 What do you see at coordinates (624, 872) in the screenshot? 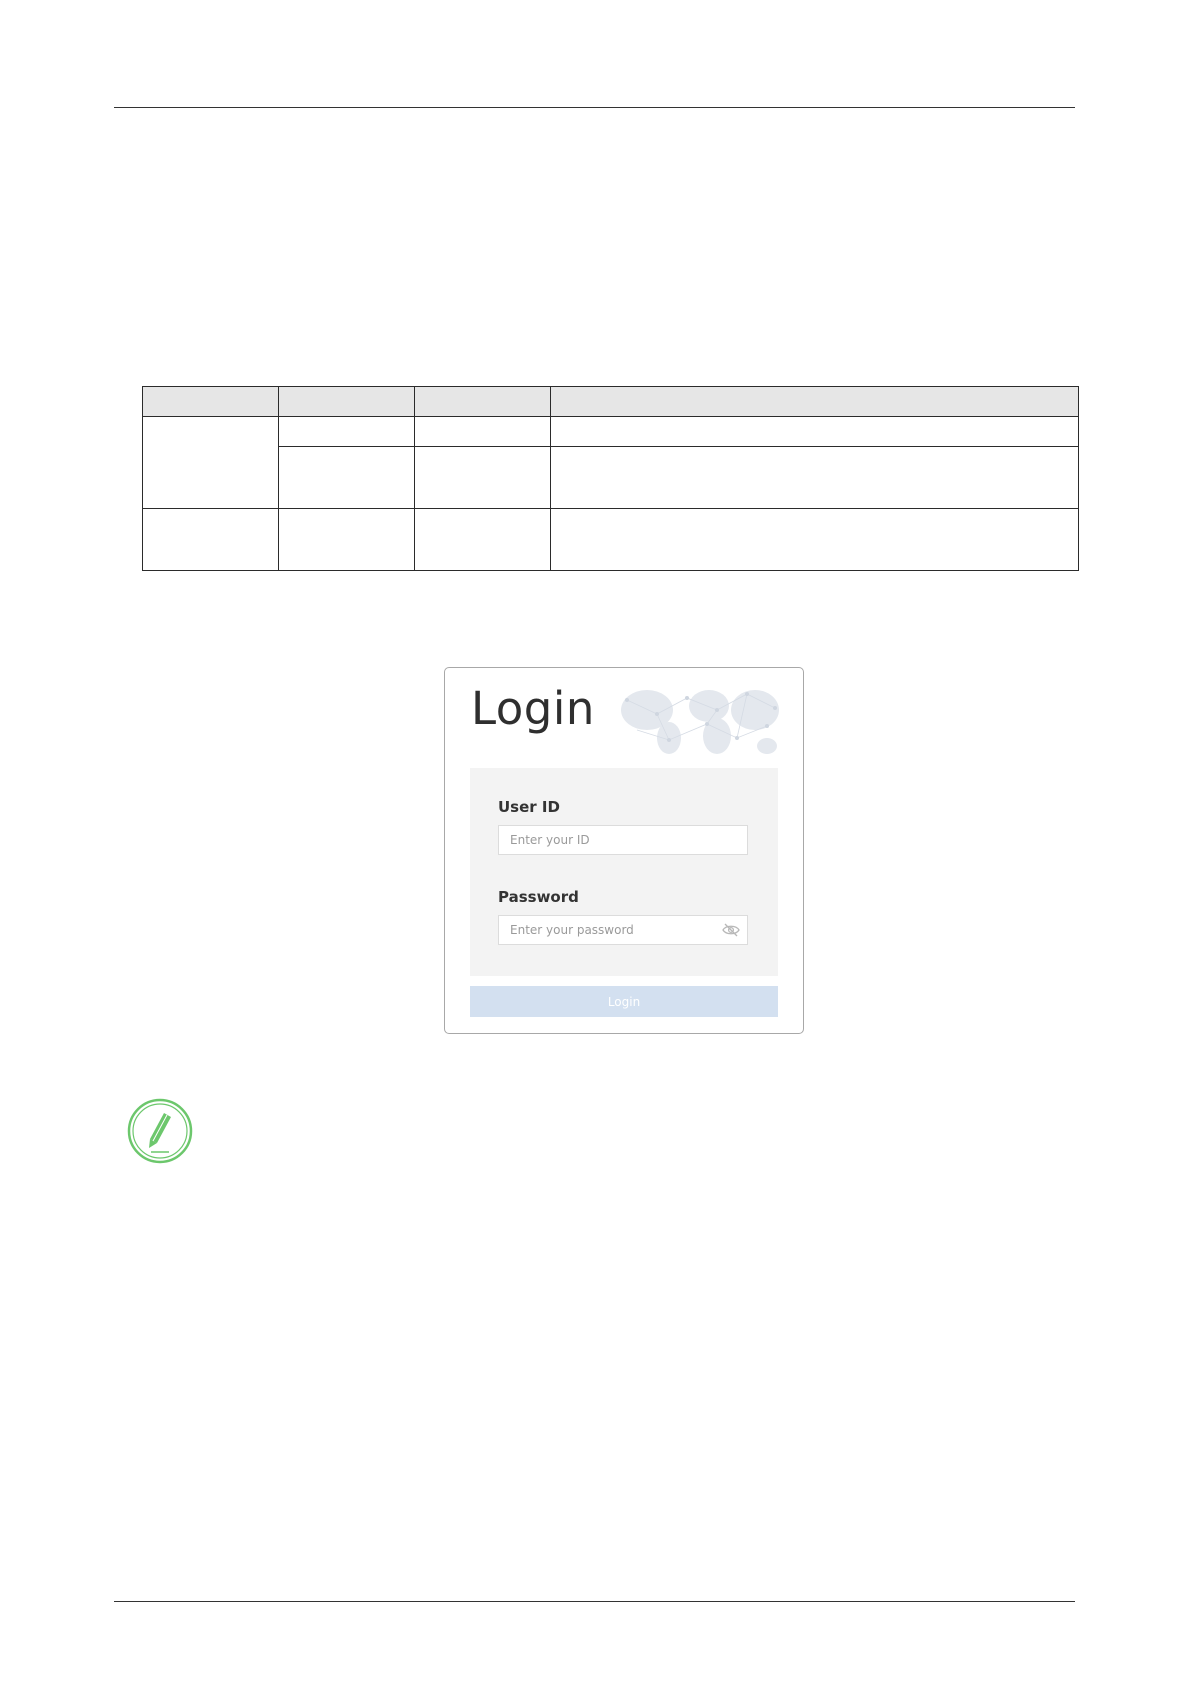
I see `login-form: User ID Password` at bounding box center [624, 872].